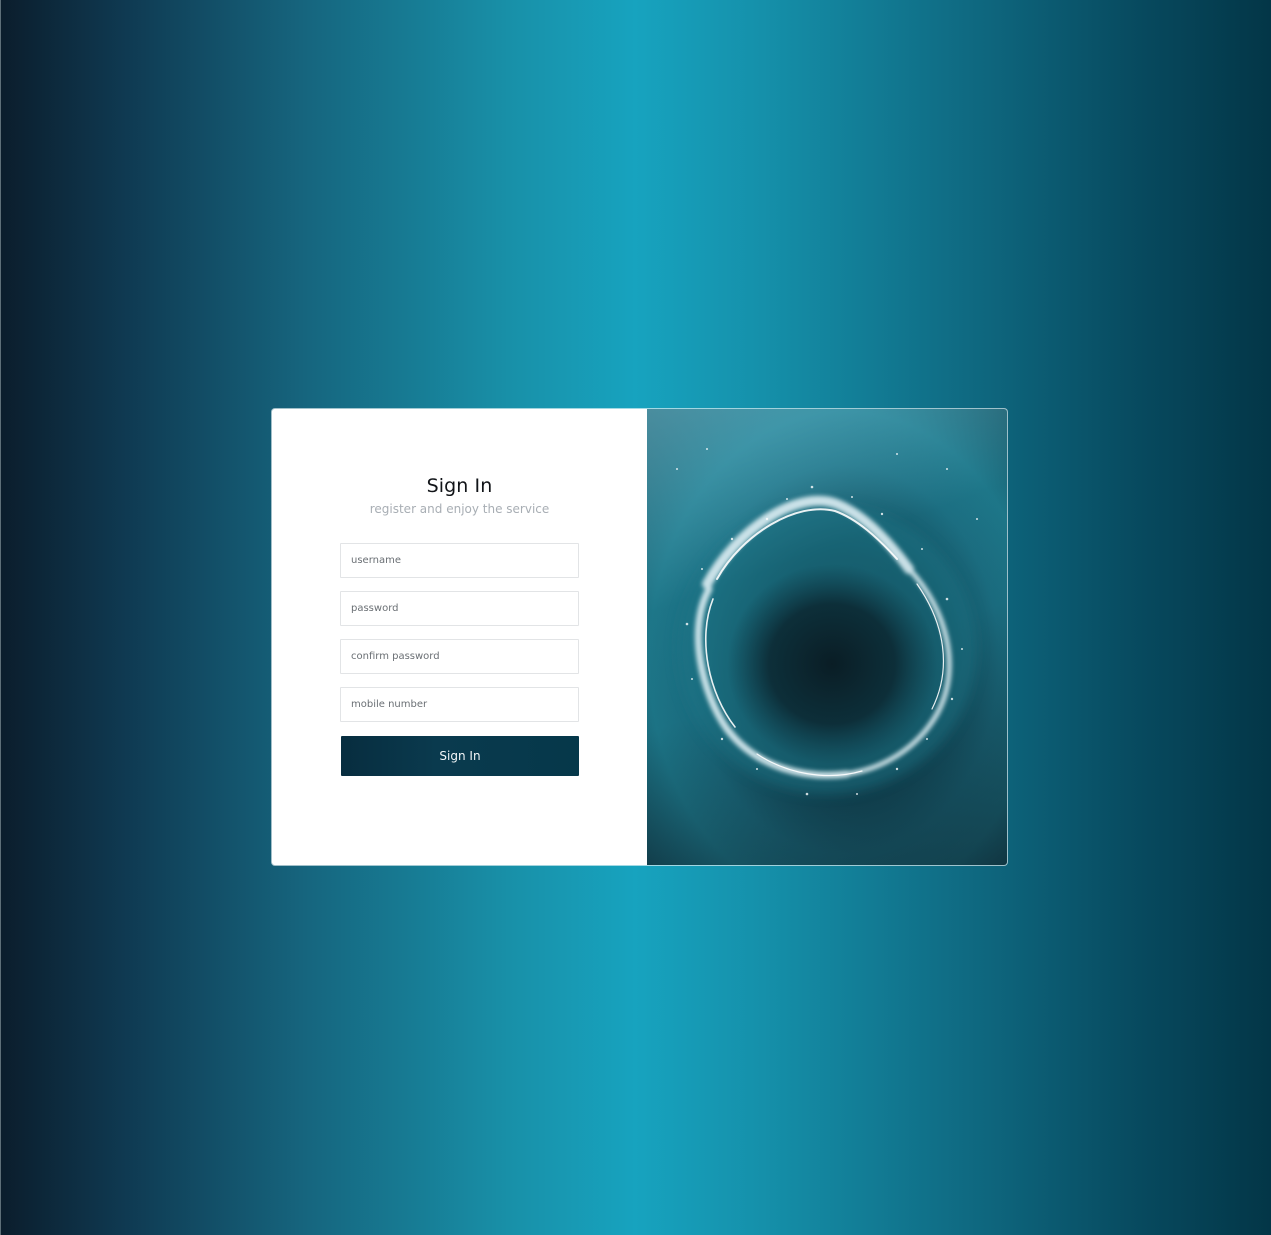 Image resolution: width=1271 pixels, height=1235 pixels. I want to click on window-edge, so click(0, 617).